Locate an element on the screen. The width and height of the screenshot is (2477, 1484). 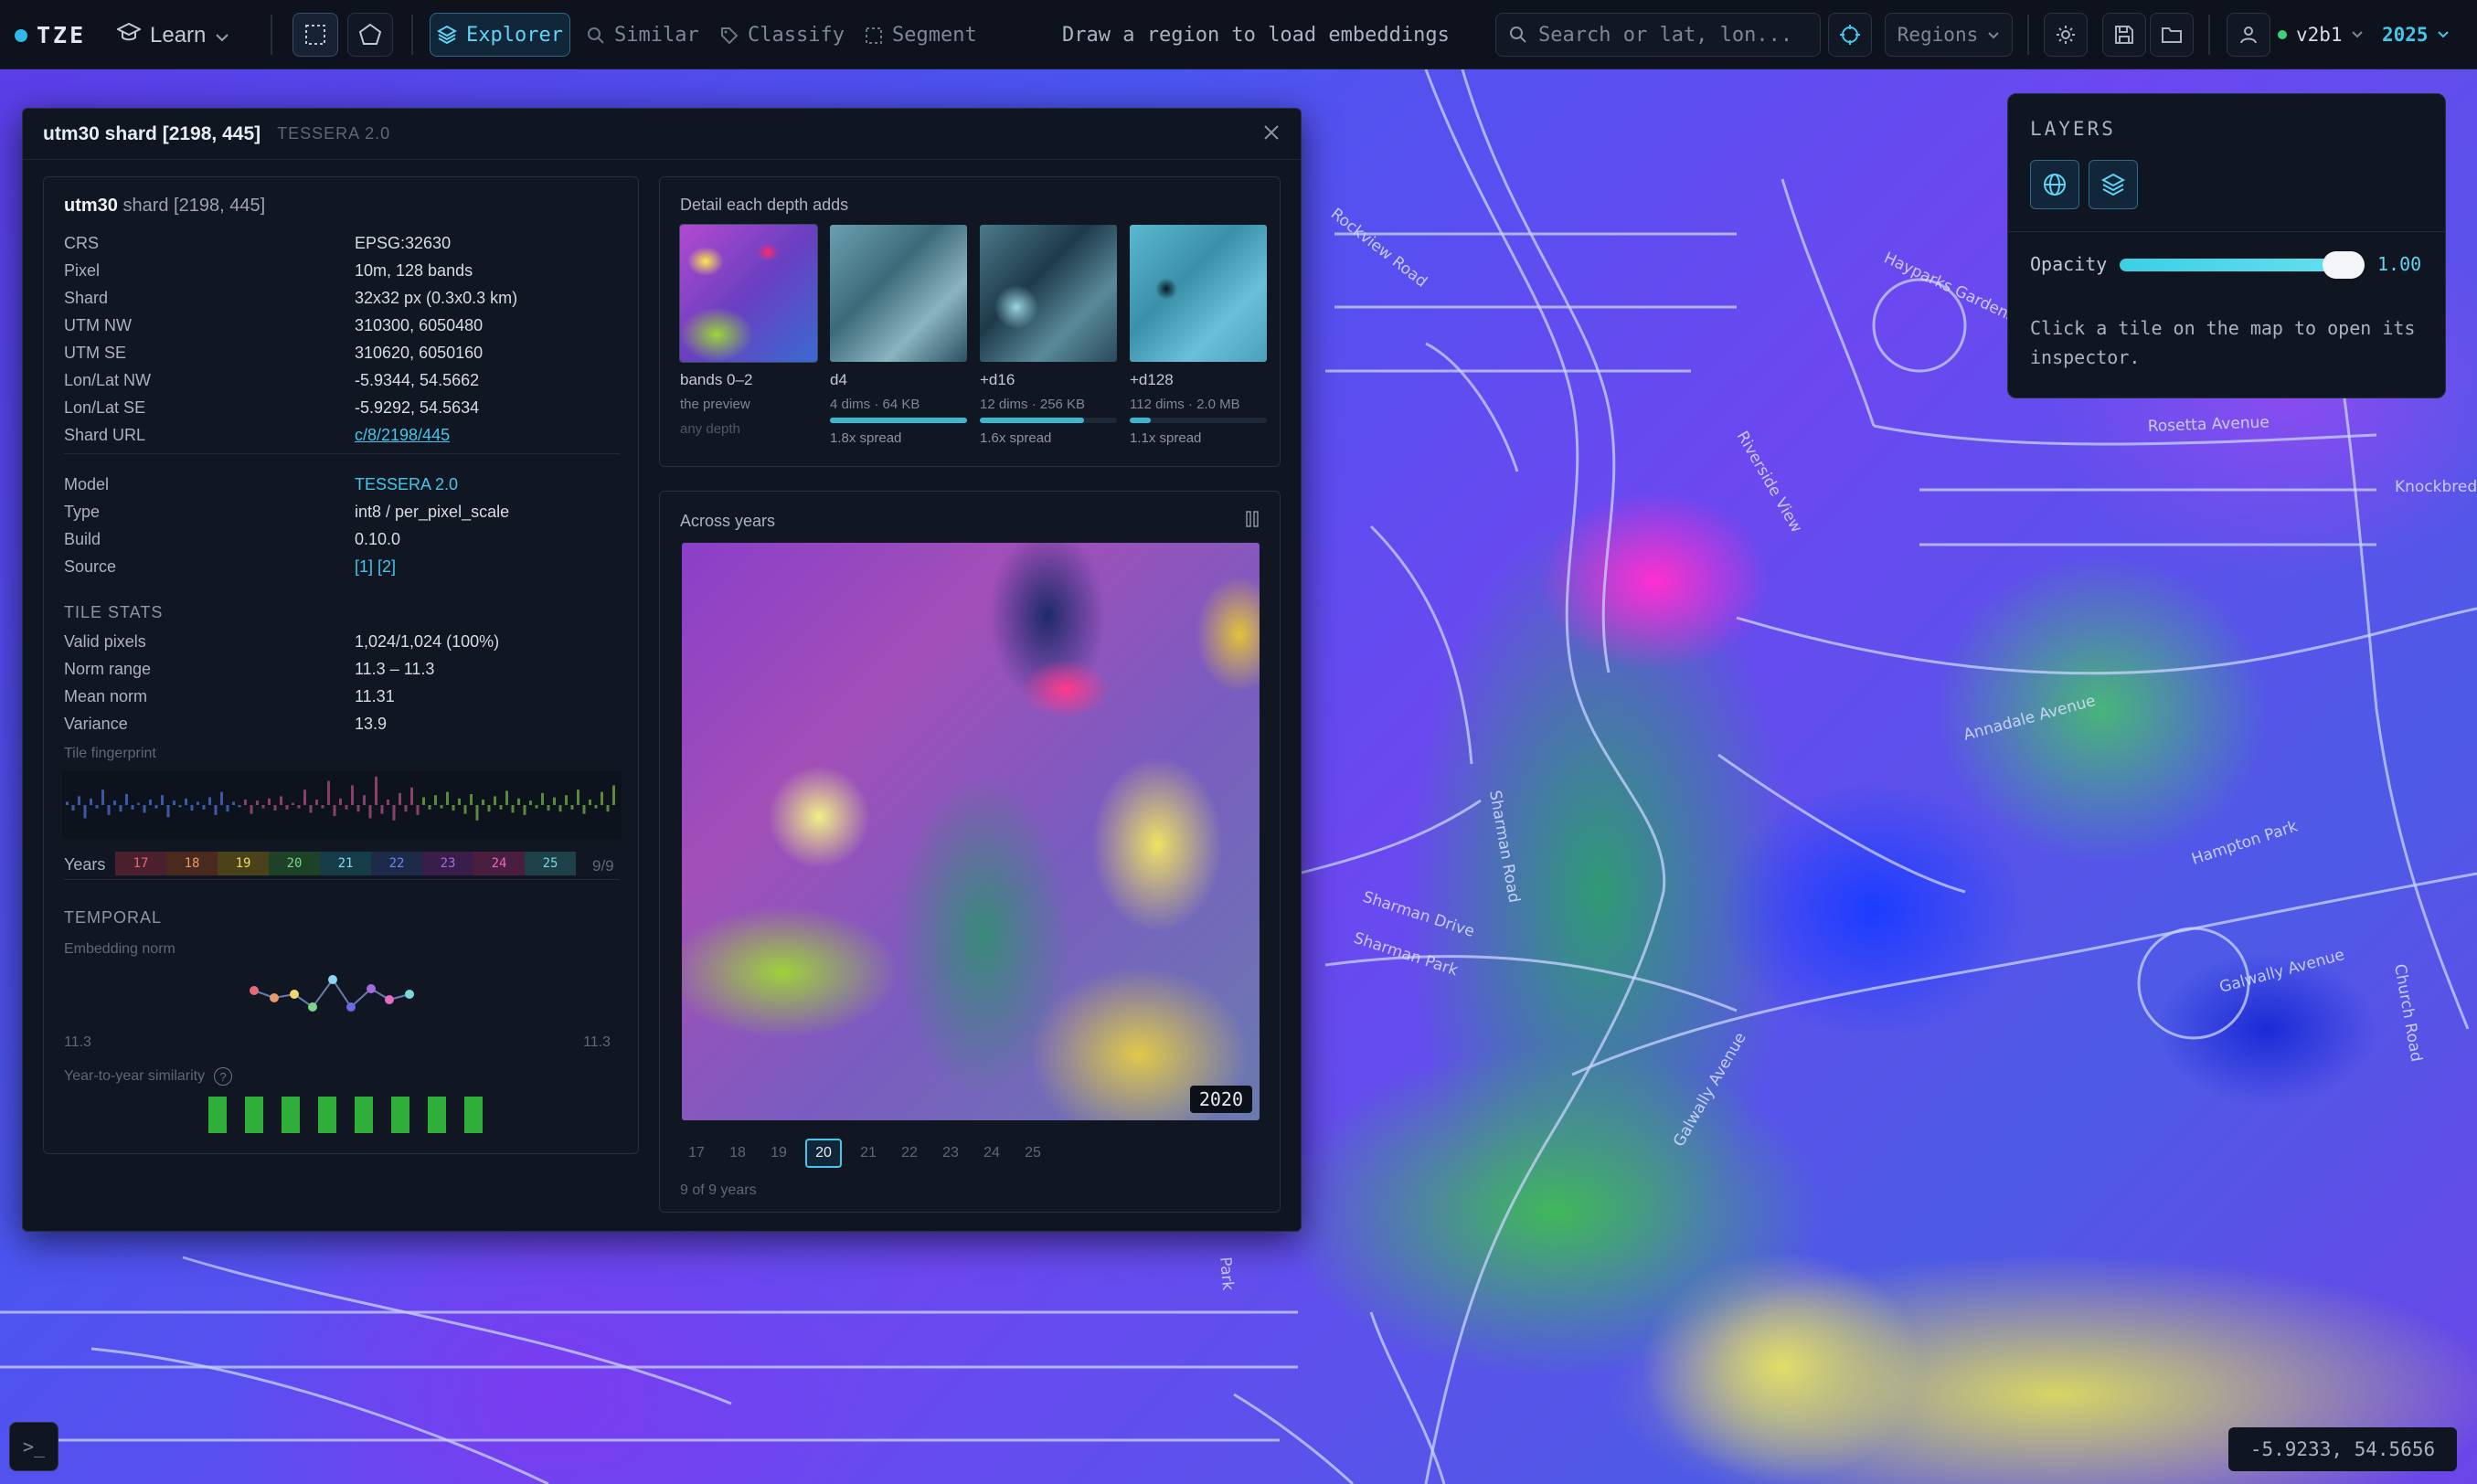
svg-text: Sharman Road is located at coordinates (1504, 846).